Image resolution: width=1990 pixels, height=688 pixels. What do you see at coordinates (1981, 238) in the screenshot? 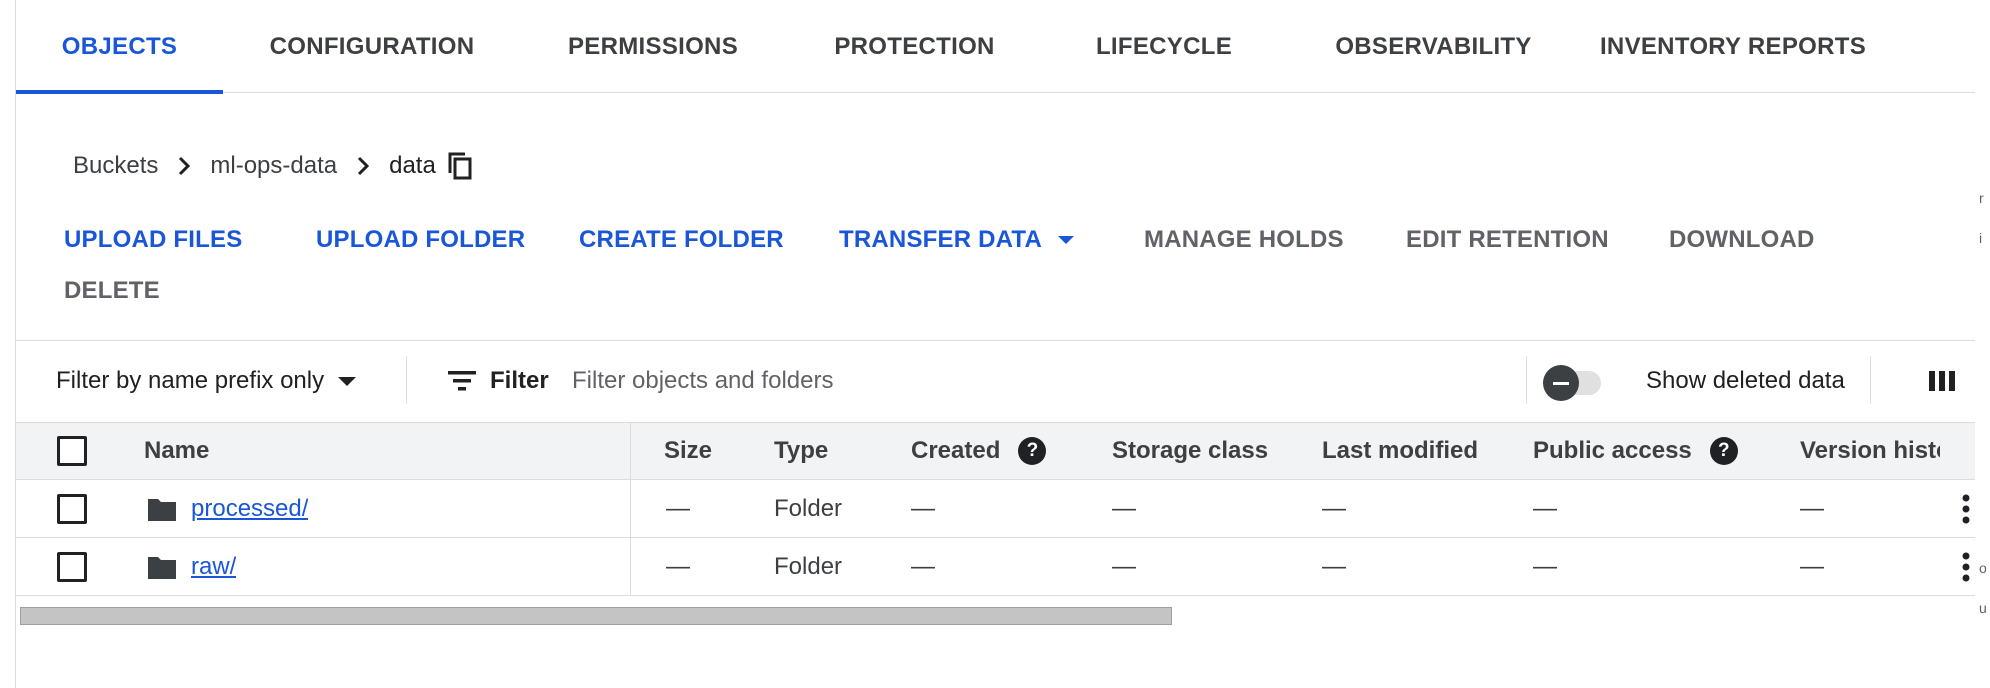
I see `edge-glyph: i` at bounding box center [1981, 238].